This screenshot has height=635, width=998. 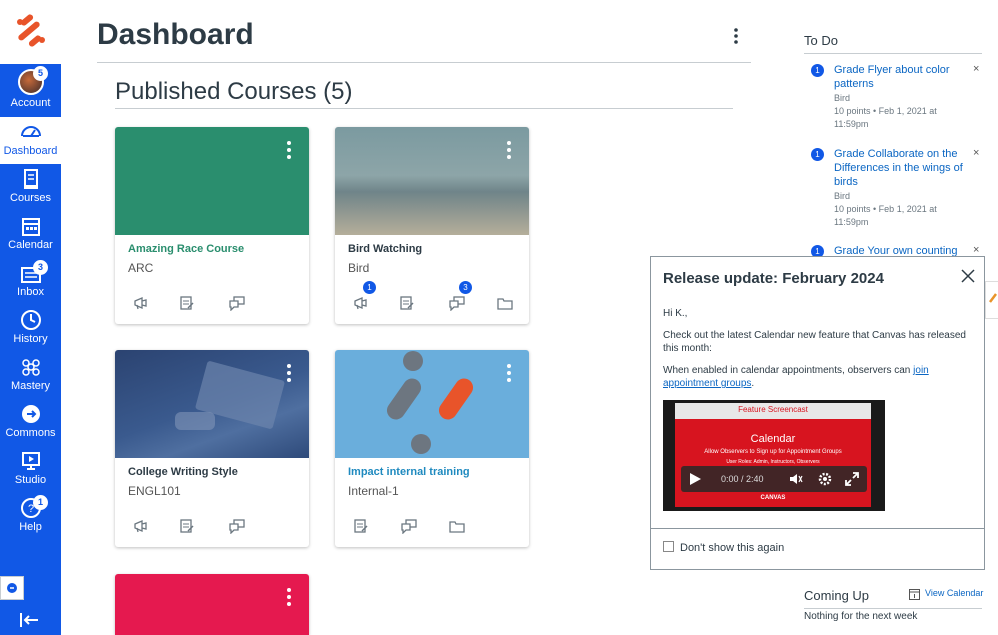 I want to click on todo-title: To Do, so click(x=821, y=40).